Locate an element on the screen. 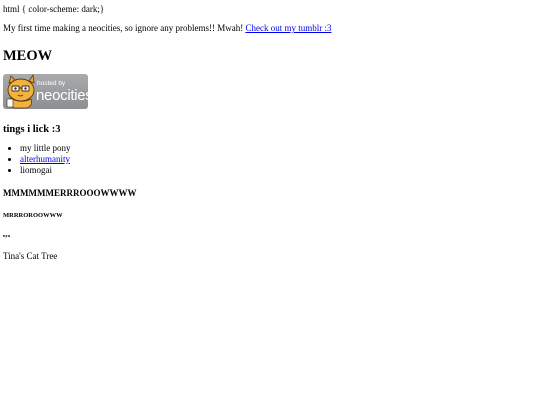 The image size is (540, 405). likes-list: my little pony alterhumanity liomogai is located at coordinates (270, 160).